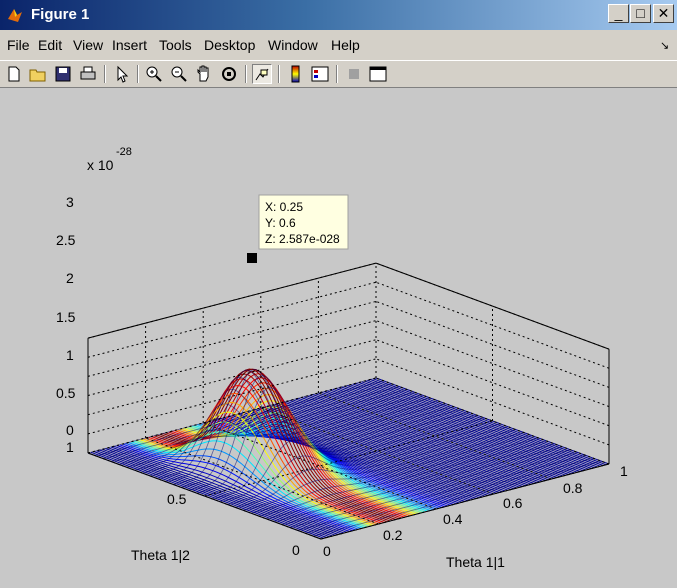 The height and width of the screenshot is (588, 677). What do you see at coordinates (66, 240) in the screenshot?
I see `z-tick: 2.5` at bounding box center [66, 240].